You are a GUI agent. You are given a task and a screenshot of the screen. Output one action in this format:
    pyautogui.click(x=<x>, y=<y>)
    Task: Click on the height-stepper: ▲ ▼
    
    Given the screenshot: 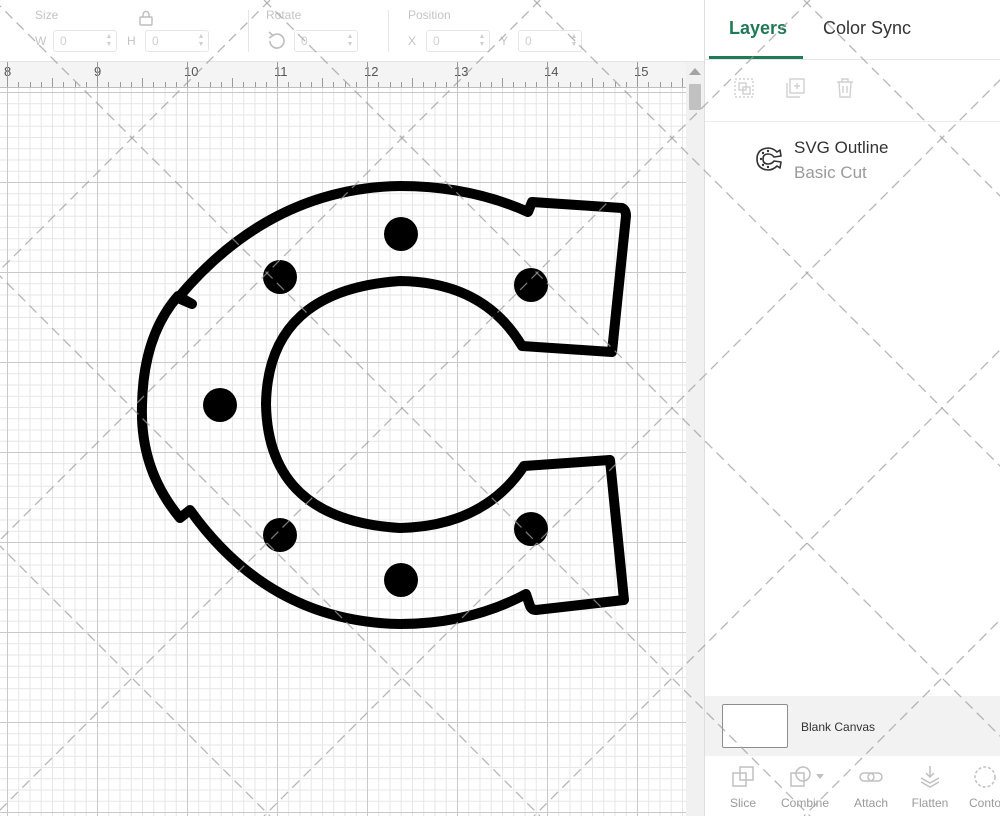 What is the action you would take?
    pyautogui.click(x=201, y=41)
    